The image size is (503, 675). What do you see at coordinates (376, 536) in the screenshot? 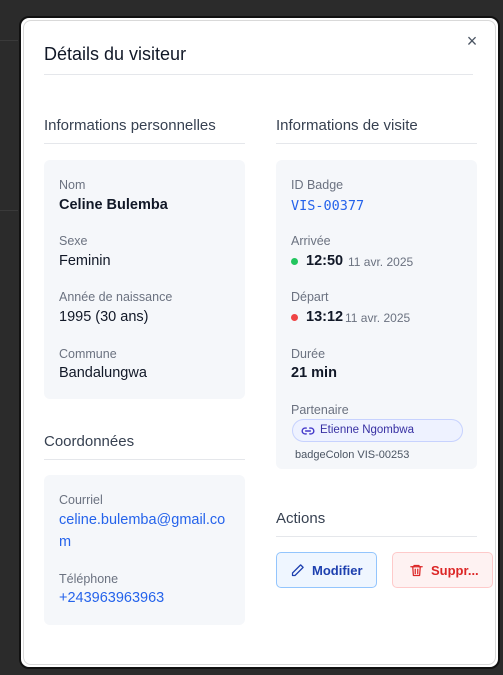
I see `actions-divider` at bounding box center [376, 536].